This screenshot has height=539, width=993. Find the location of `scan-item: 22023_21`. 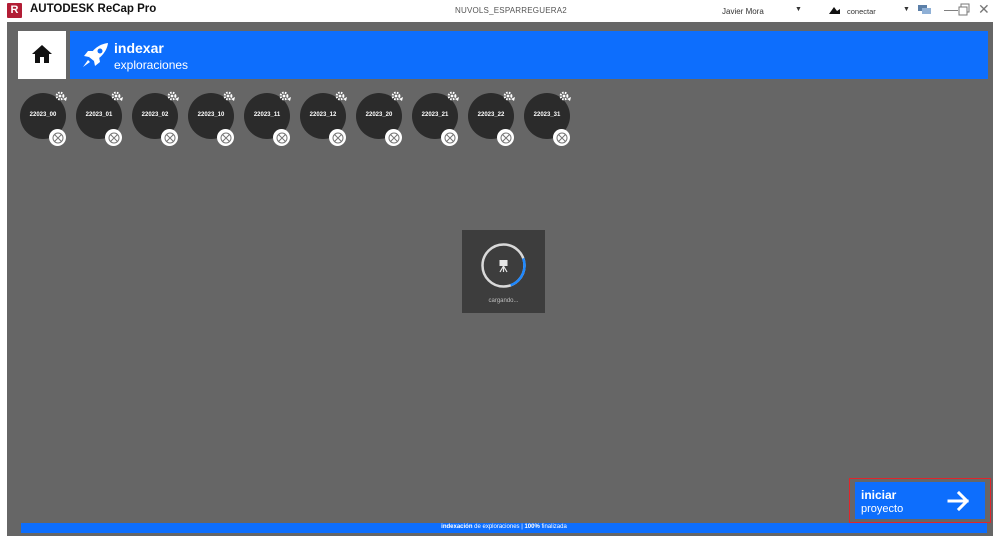

scan-item: 22023_21 is located at coordinates (436, 118).